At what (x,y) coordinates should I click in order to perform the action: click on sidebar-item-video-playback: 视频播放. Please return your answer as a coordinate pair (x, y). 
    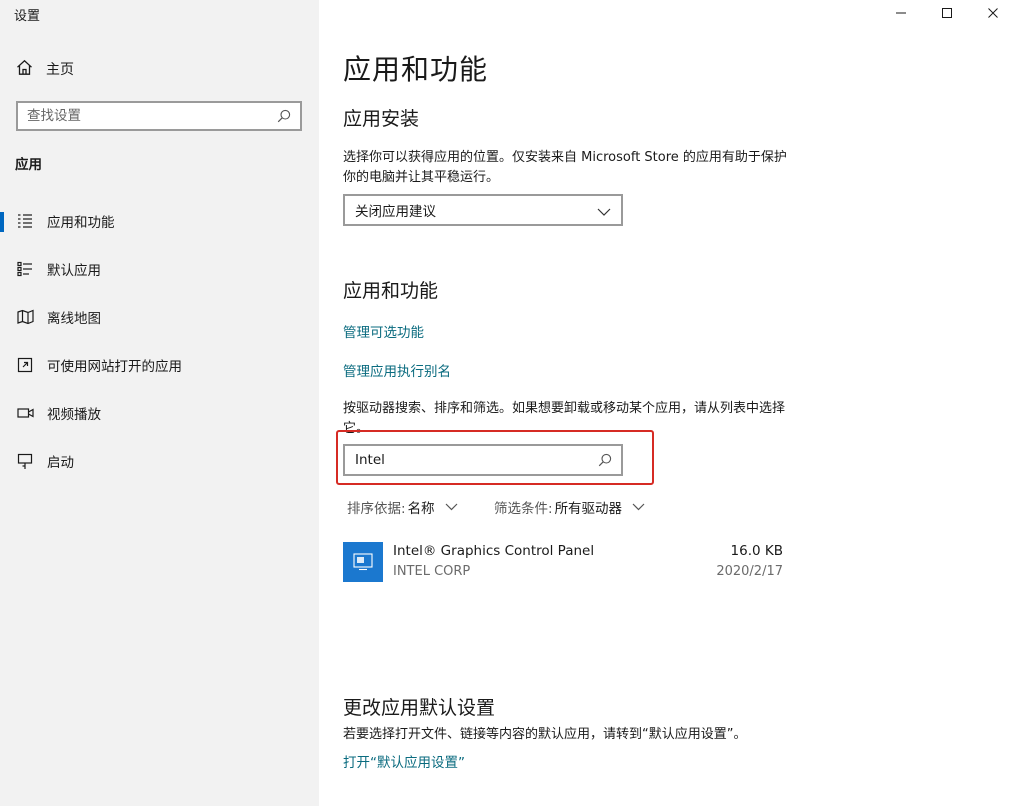
    Looking at the image, I should click on (159, 413).